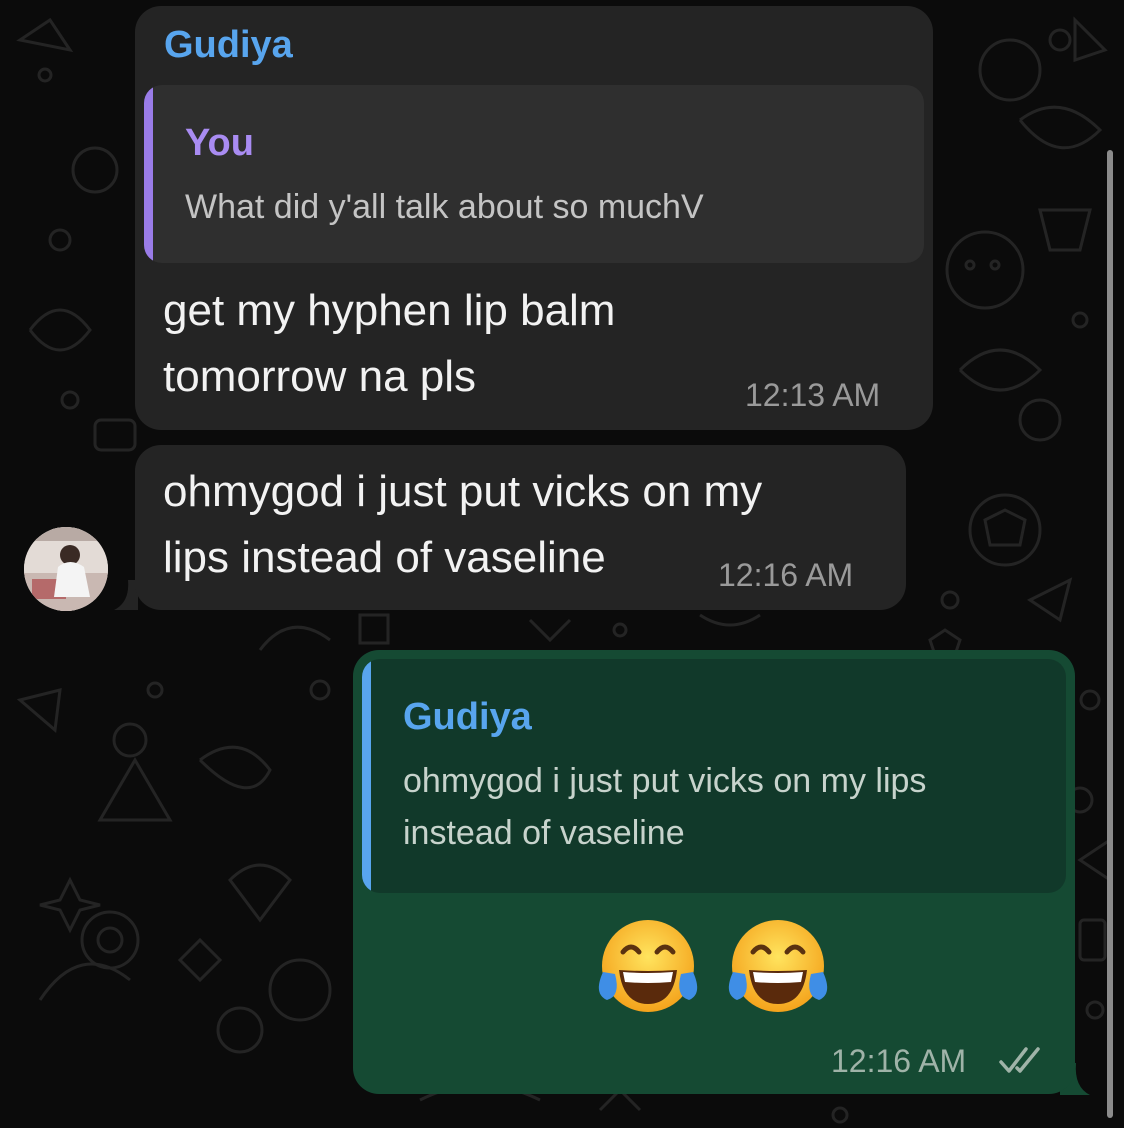  What do you see at coordinates (1110, 634) in the screenshot?
I see `chat-scrollbar` at bounding box center [1110, 634].